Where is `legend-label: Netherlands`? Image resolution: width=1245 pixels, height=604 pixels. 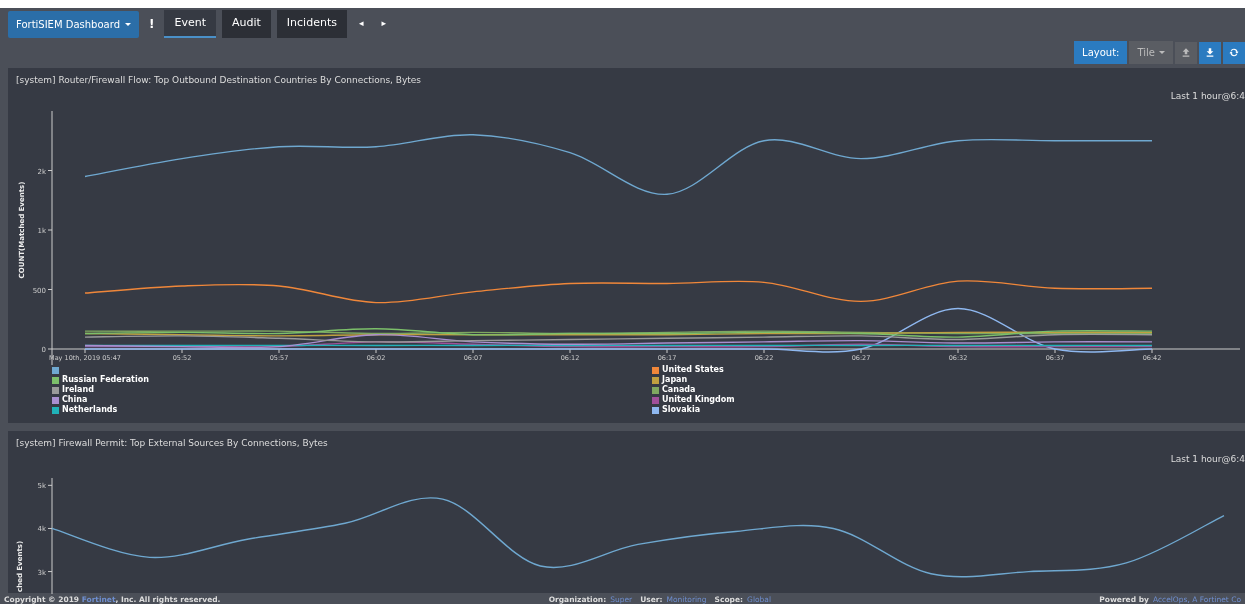
legend-label: Netherlands is located at coordinates (90, 410).